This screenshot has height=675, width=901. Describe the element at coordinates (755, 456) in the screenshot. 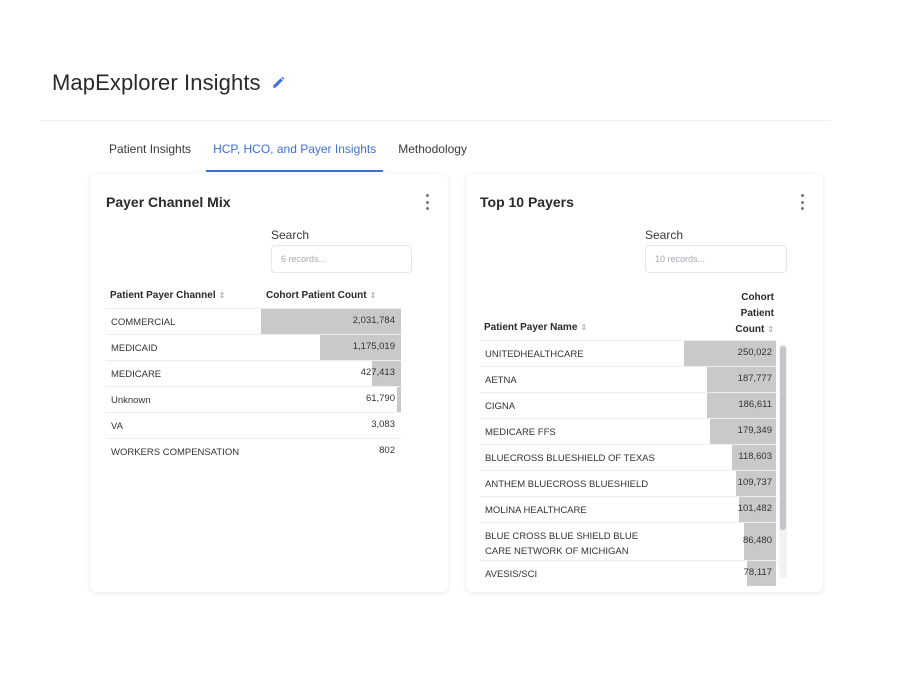

I see `row-value: 118,603` at that location.